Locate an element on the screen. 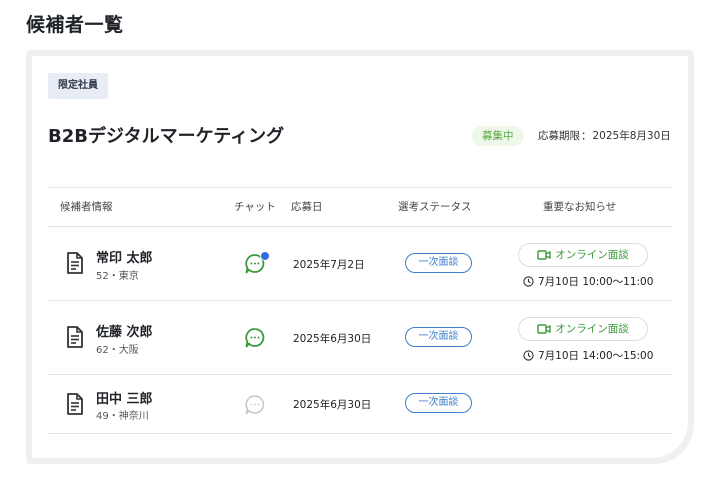 This screenshot has width=720, height=485. table-row: 田中 三郎 49・神奈川 2025年6月30日 一次面談 is located at coordinates (360, 404).